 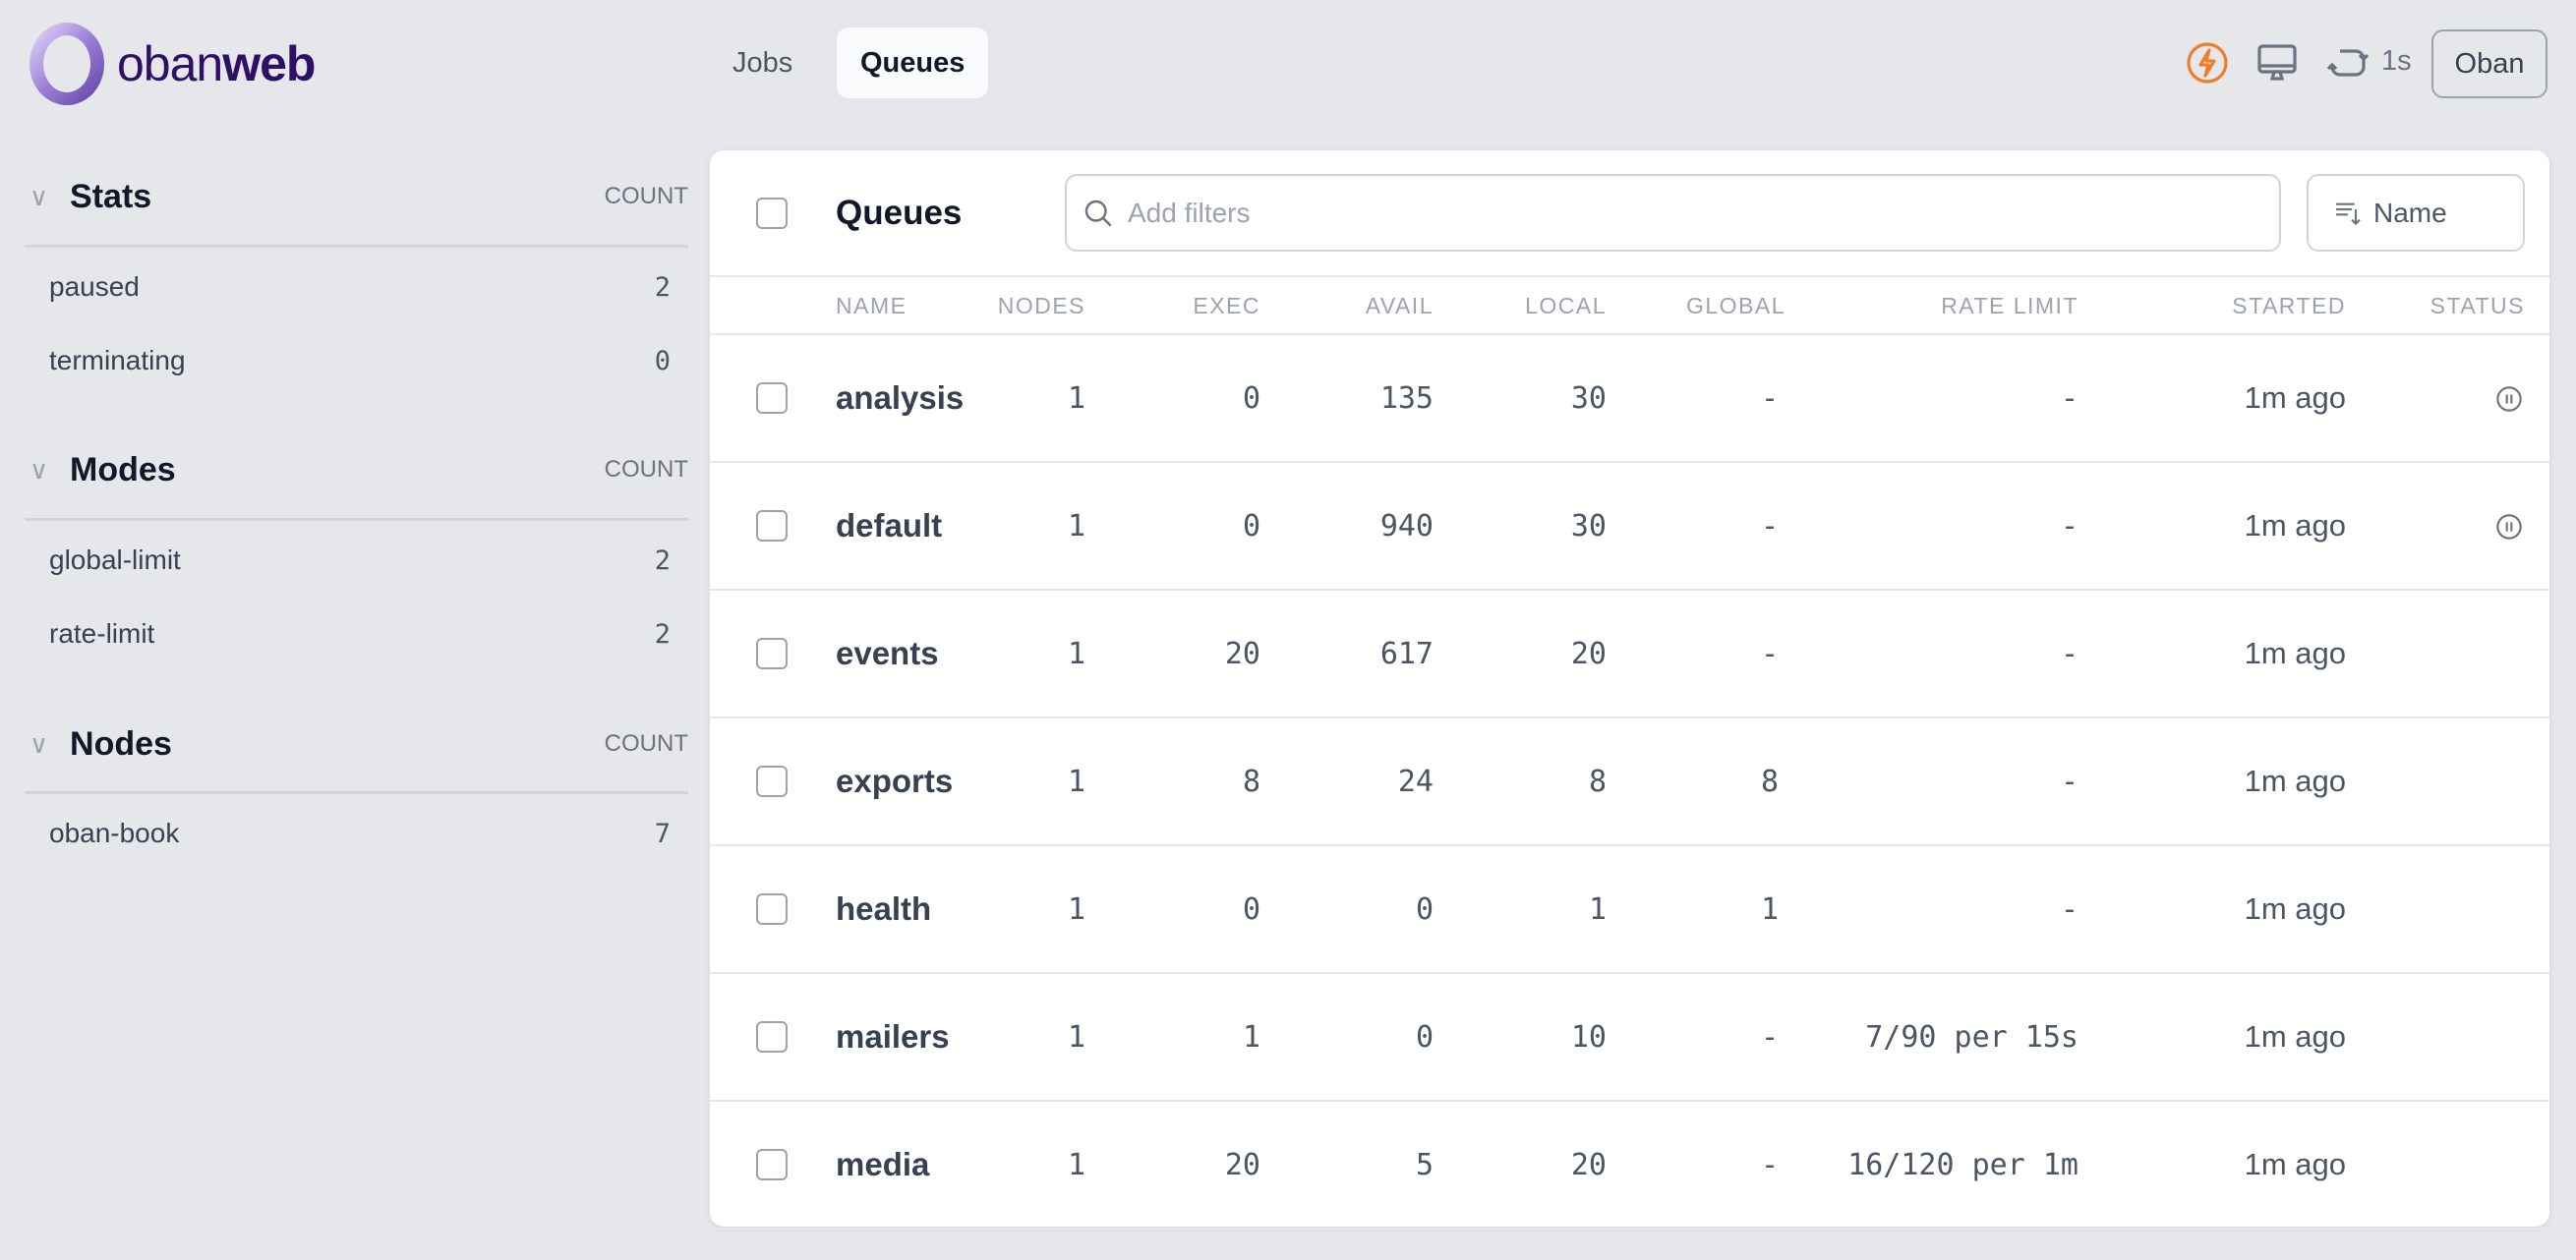 What do you see at coordinates (1597, 909) in the screenshot?
I see `cell-local: 1` at bounding box center [1597, 909].